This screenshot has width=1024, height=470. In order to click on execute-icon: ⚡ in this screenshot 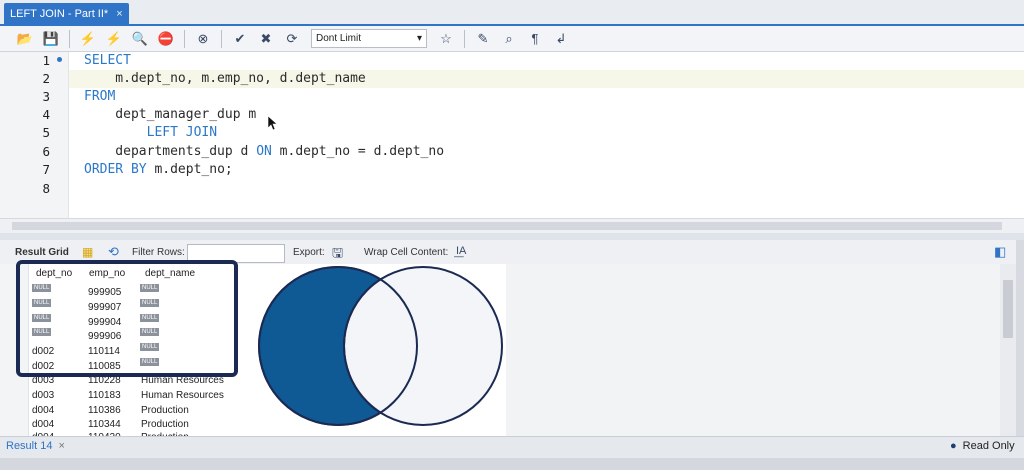, I will do `click(88, 39)`.